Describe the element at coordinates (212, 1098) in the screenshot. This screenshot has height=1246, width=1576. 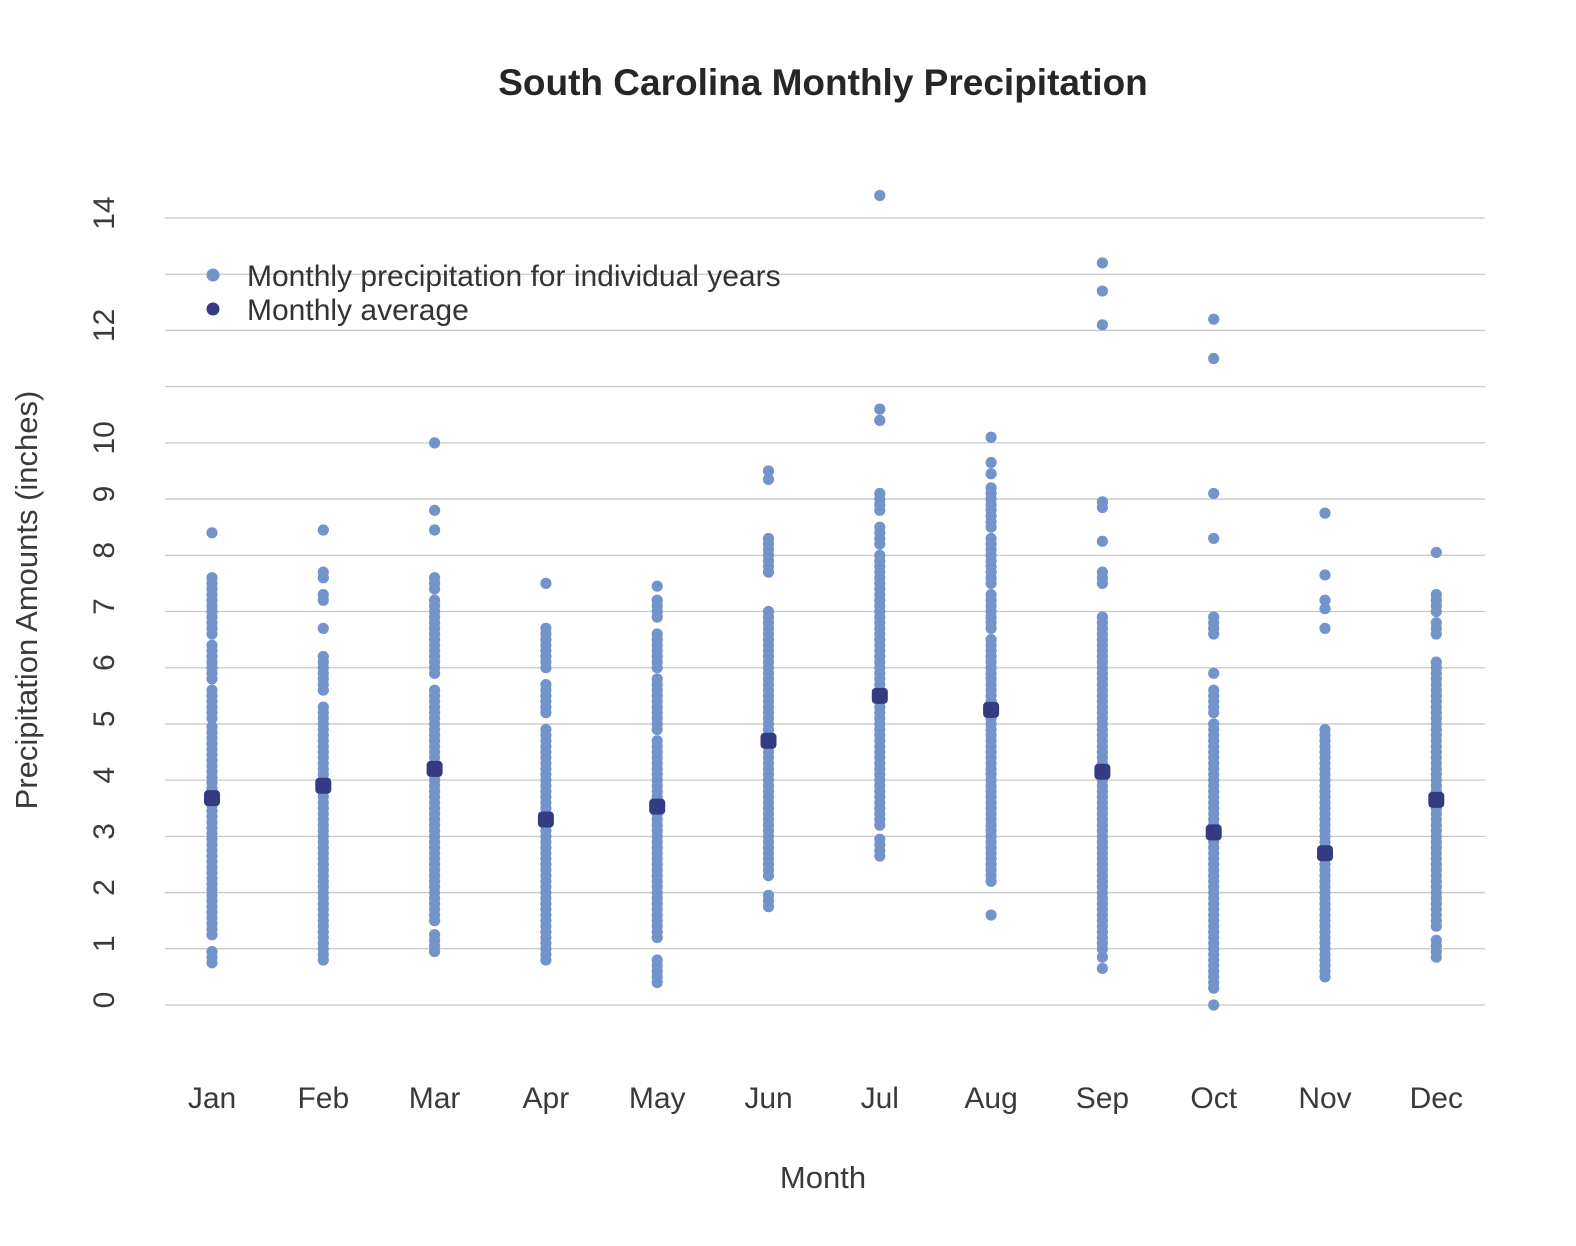
I see `x-tick-label: Jan` at that location.